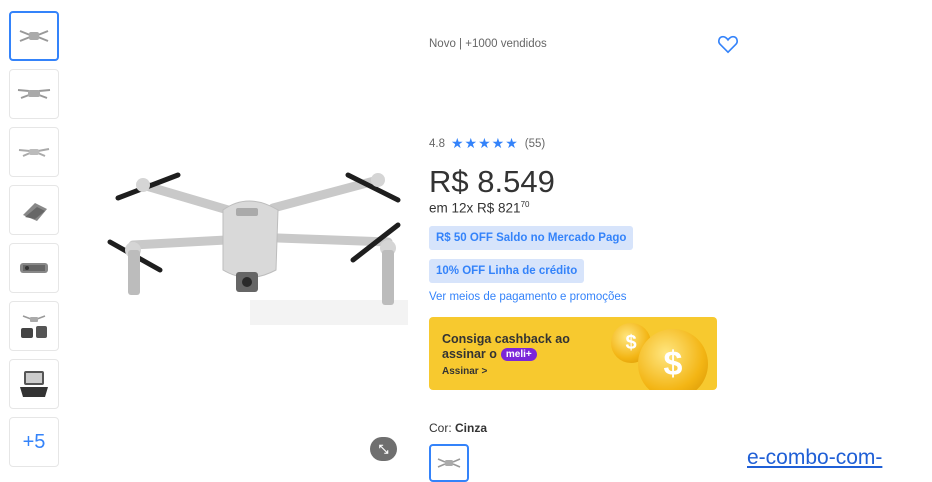  What do you see at coordinates (506, 339) in the screenshot?
I see `cashback-title-line1: Consiga cashback ao` at bounding box center [506, 339].